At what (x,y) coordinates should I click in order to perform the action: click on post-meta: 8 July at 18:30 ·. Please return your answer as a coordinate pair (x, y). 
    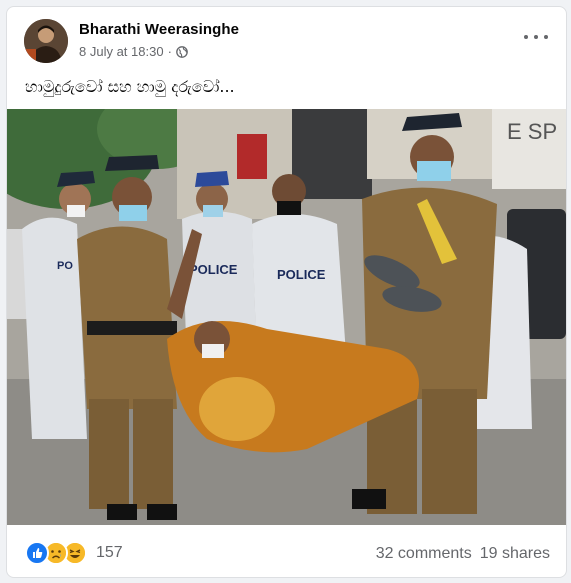
    Looking at the image, I should click on (133, 51).